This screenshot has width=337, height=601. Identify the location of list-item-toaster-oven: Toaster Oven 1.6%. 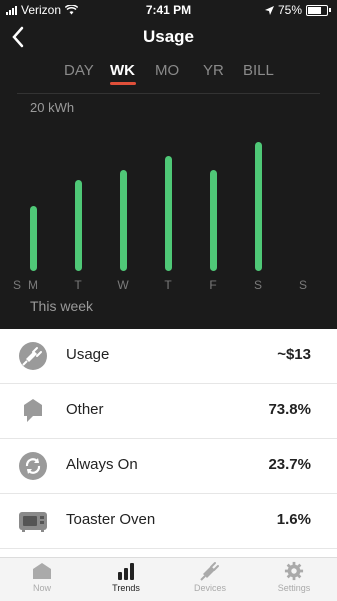
(168, 521).